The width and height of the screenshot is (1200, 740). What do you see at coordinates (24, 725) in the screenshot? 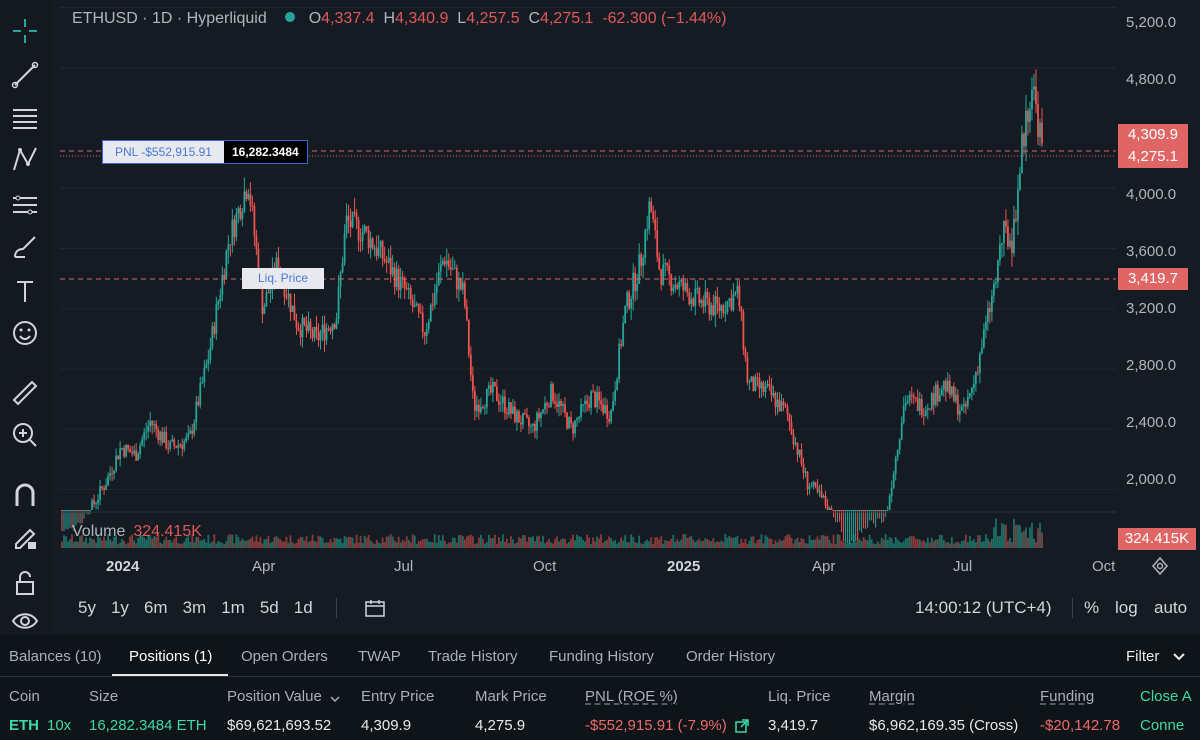
I see `row-coin: ETH` at bounding box center [24, 725].